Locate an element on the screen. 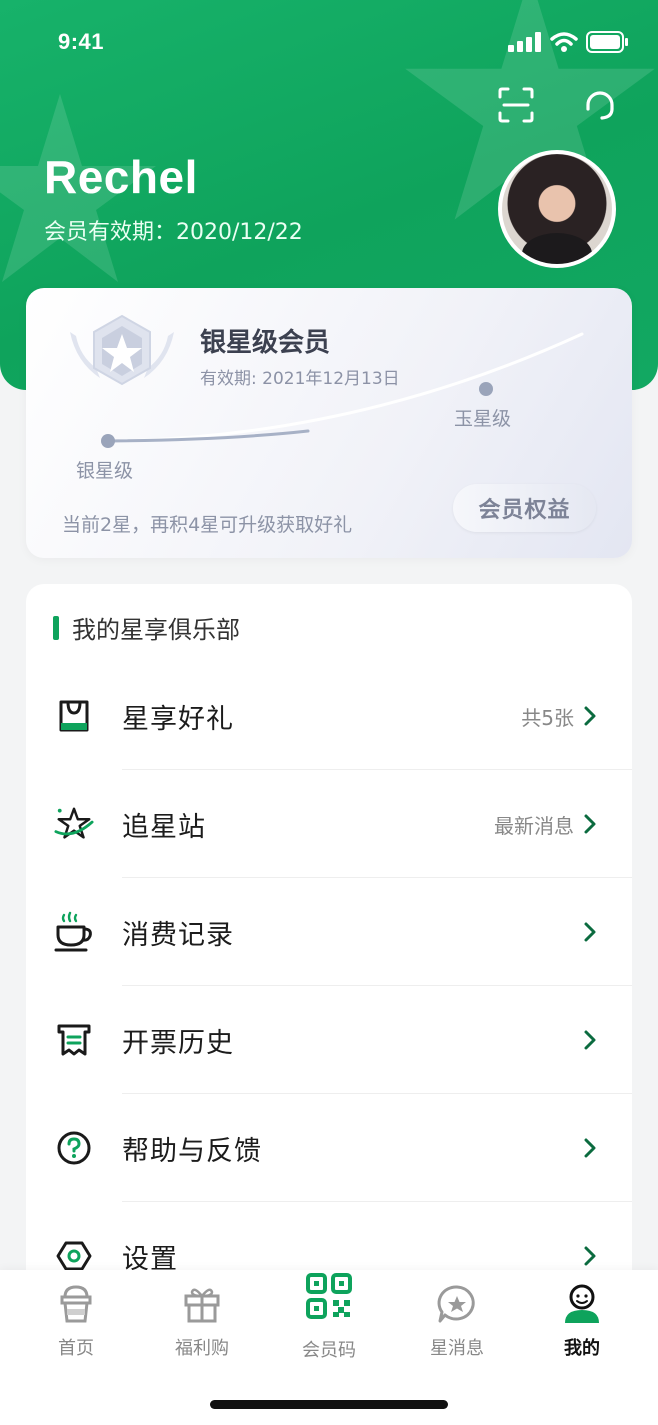 The width and height of the screenshot is (658, 1425). tab-label: 星消息 is located at coordinates (457, 1348).